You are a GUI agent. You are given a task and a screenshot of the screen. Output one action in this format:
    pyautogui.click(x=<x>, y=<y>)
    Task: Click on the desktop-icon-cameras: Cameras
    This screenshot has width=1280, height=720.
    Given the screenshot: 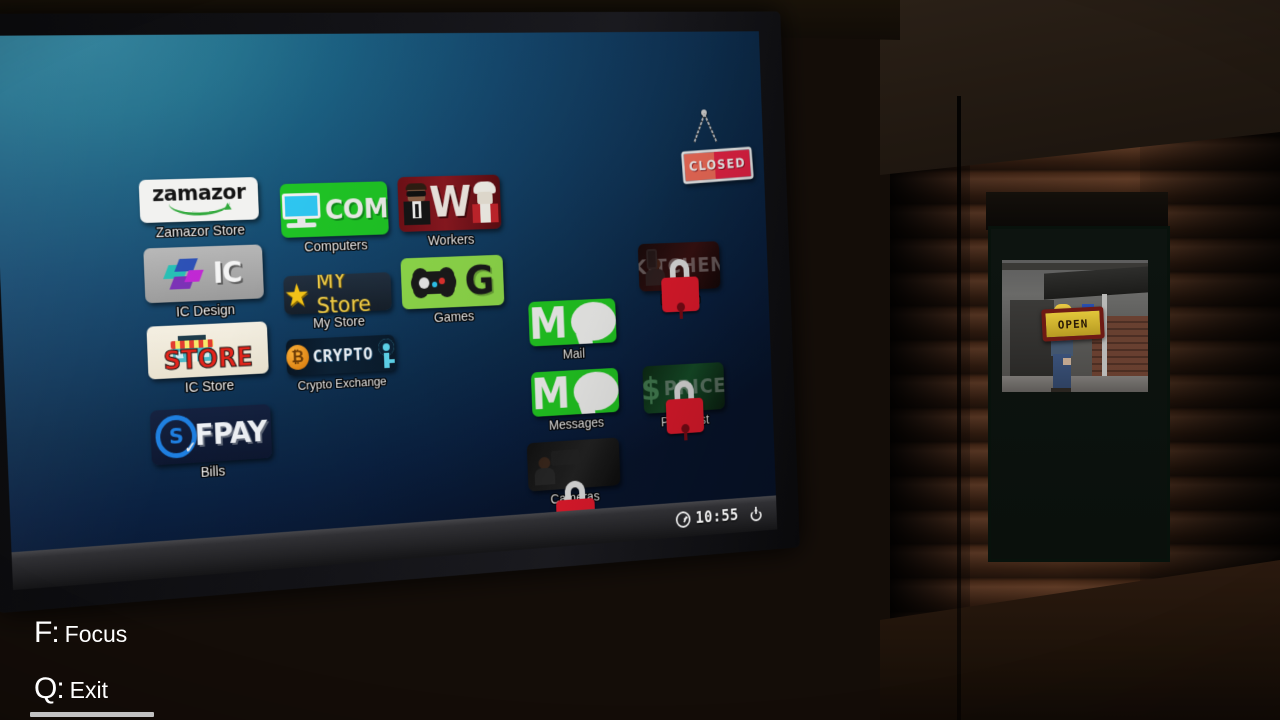 What is the action you would take?
    pyautogui.click(x=573, y=486)
    